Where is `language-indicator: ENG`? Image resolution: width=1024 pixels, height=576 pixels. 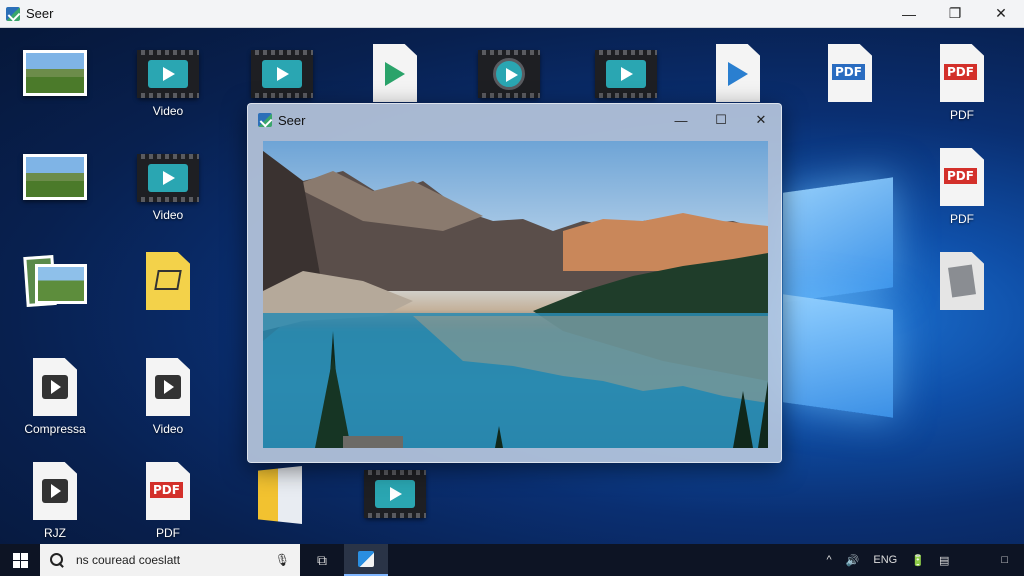
language-indicator: ENG is located at coordinates (885, 560).